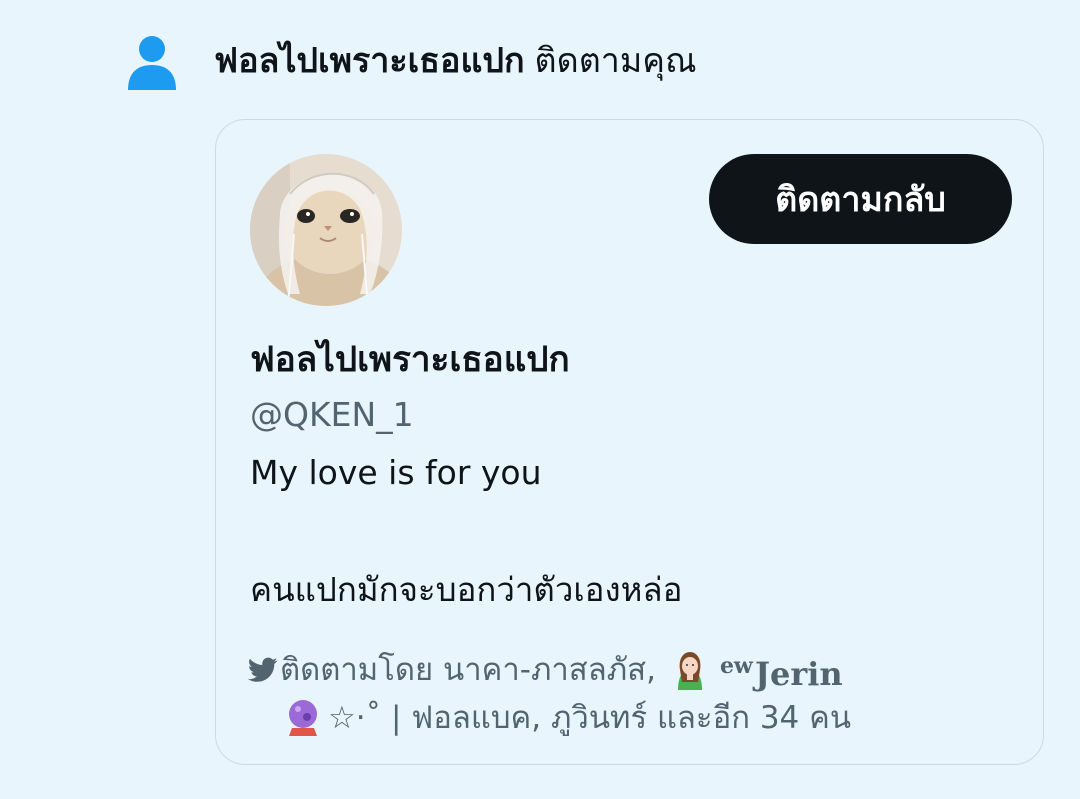 This screenshot has height=799, width=1080. What do you see at coordinates (435, 718) in the screenshot?
I see `followed-by-text: ☆⋅˚ | ฟอลแบค,` at bounding box center [435, 718].